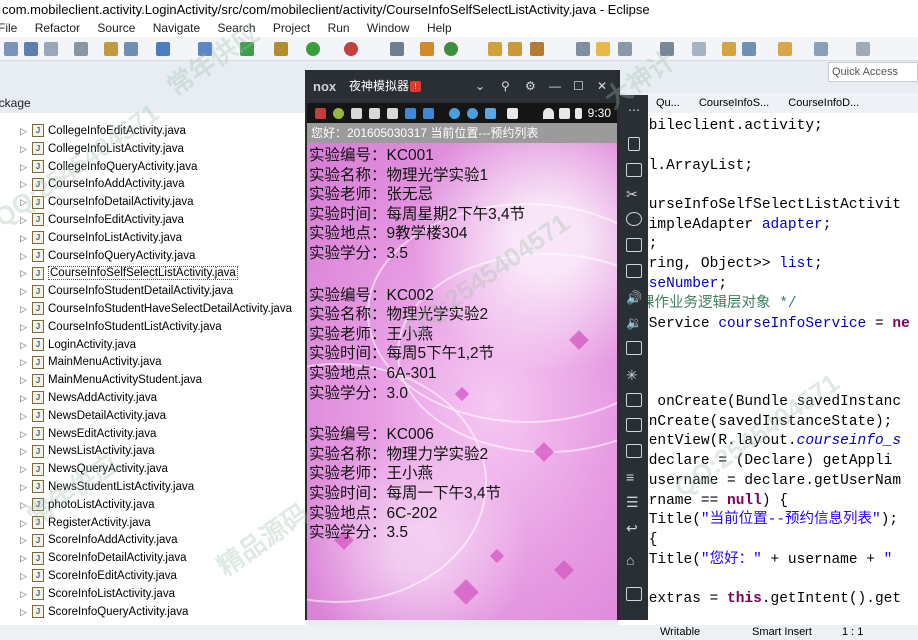  What do you see at coordinates (247, 49) in the screenshot?
I see `build-icon` at bounding box center [247, 49].